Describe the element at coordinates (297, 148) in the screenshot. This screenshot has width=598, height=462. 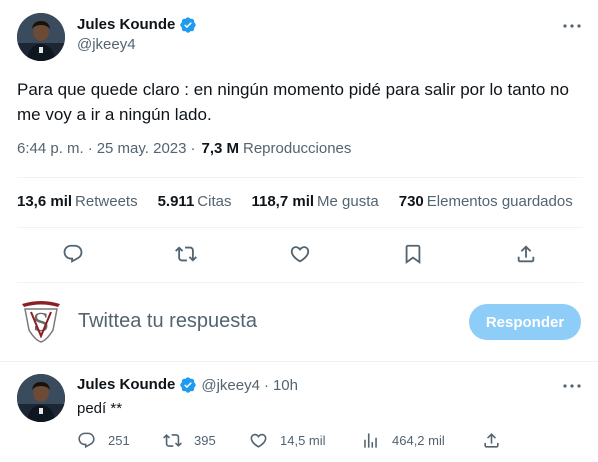
I see `views-label: Reproducciones` at that location.